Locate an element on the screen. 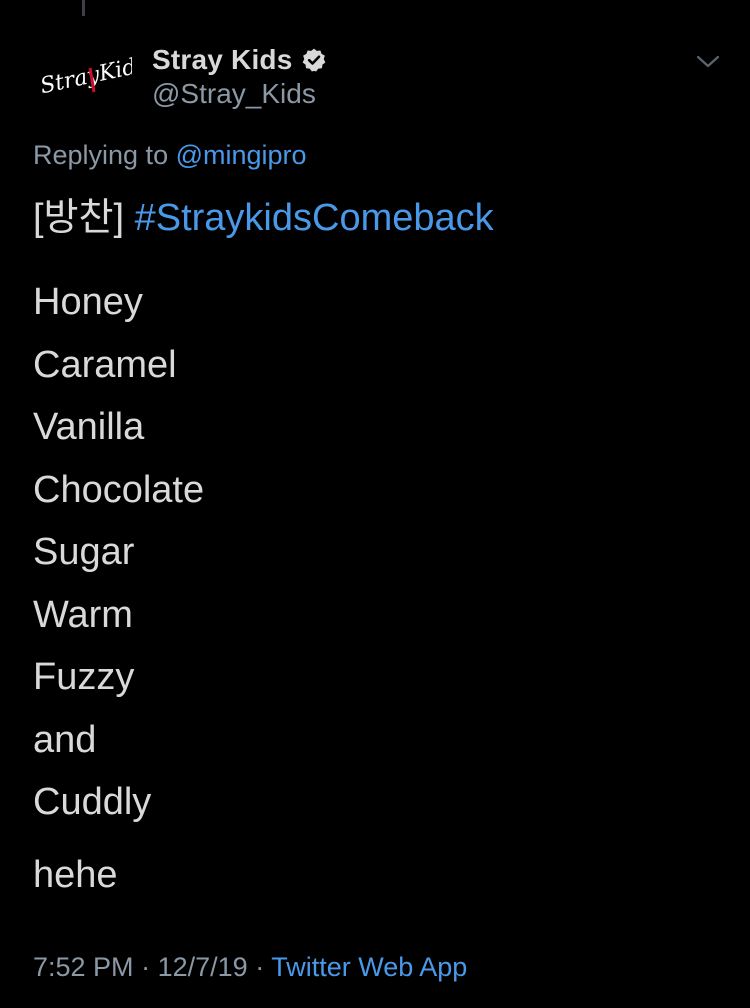 The height and width of the screenshot is (1008, 750). hashtag-link: #StraykidsComeback is located at coordinates (314, 218).